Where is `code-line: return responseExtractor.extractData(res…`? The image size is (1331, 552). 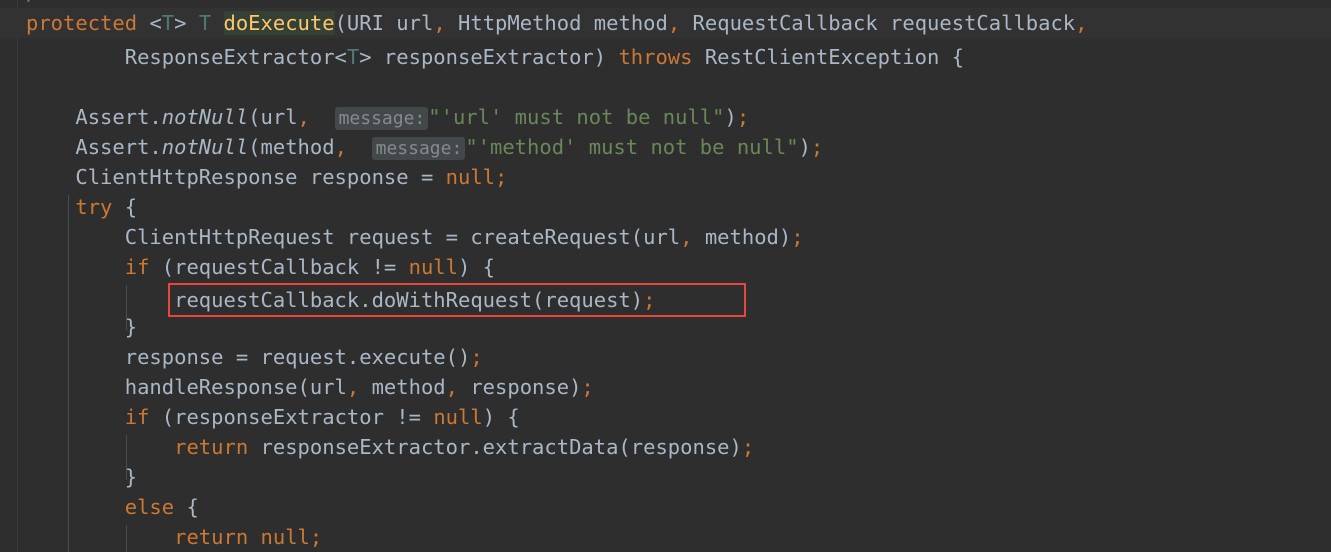 code-line: return responseExtractor.extractData(res… is located at coordinates (390, 447).